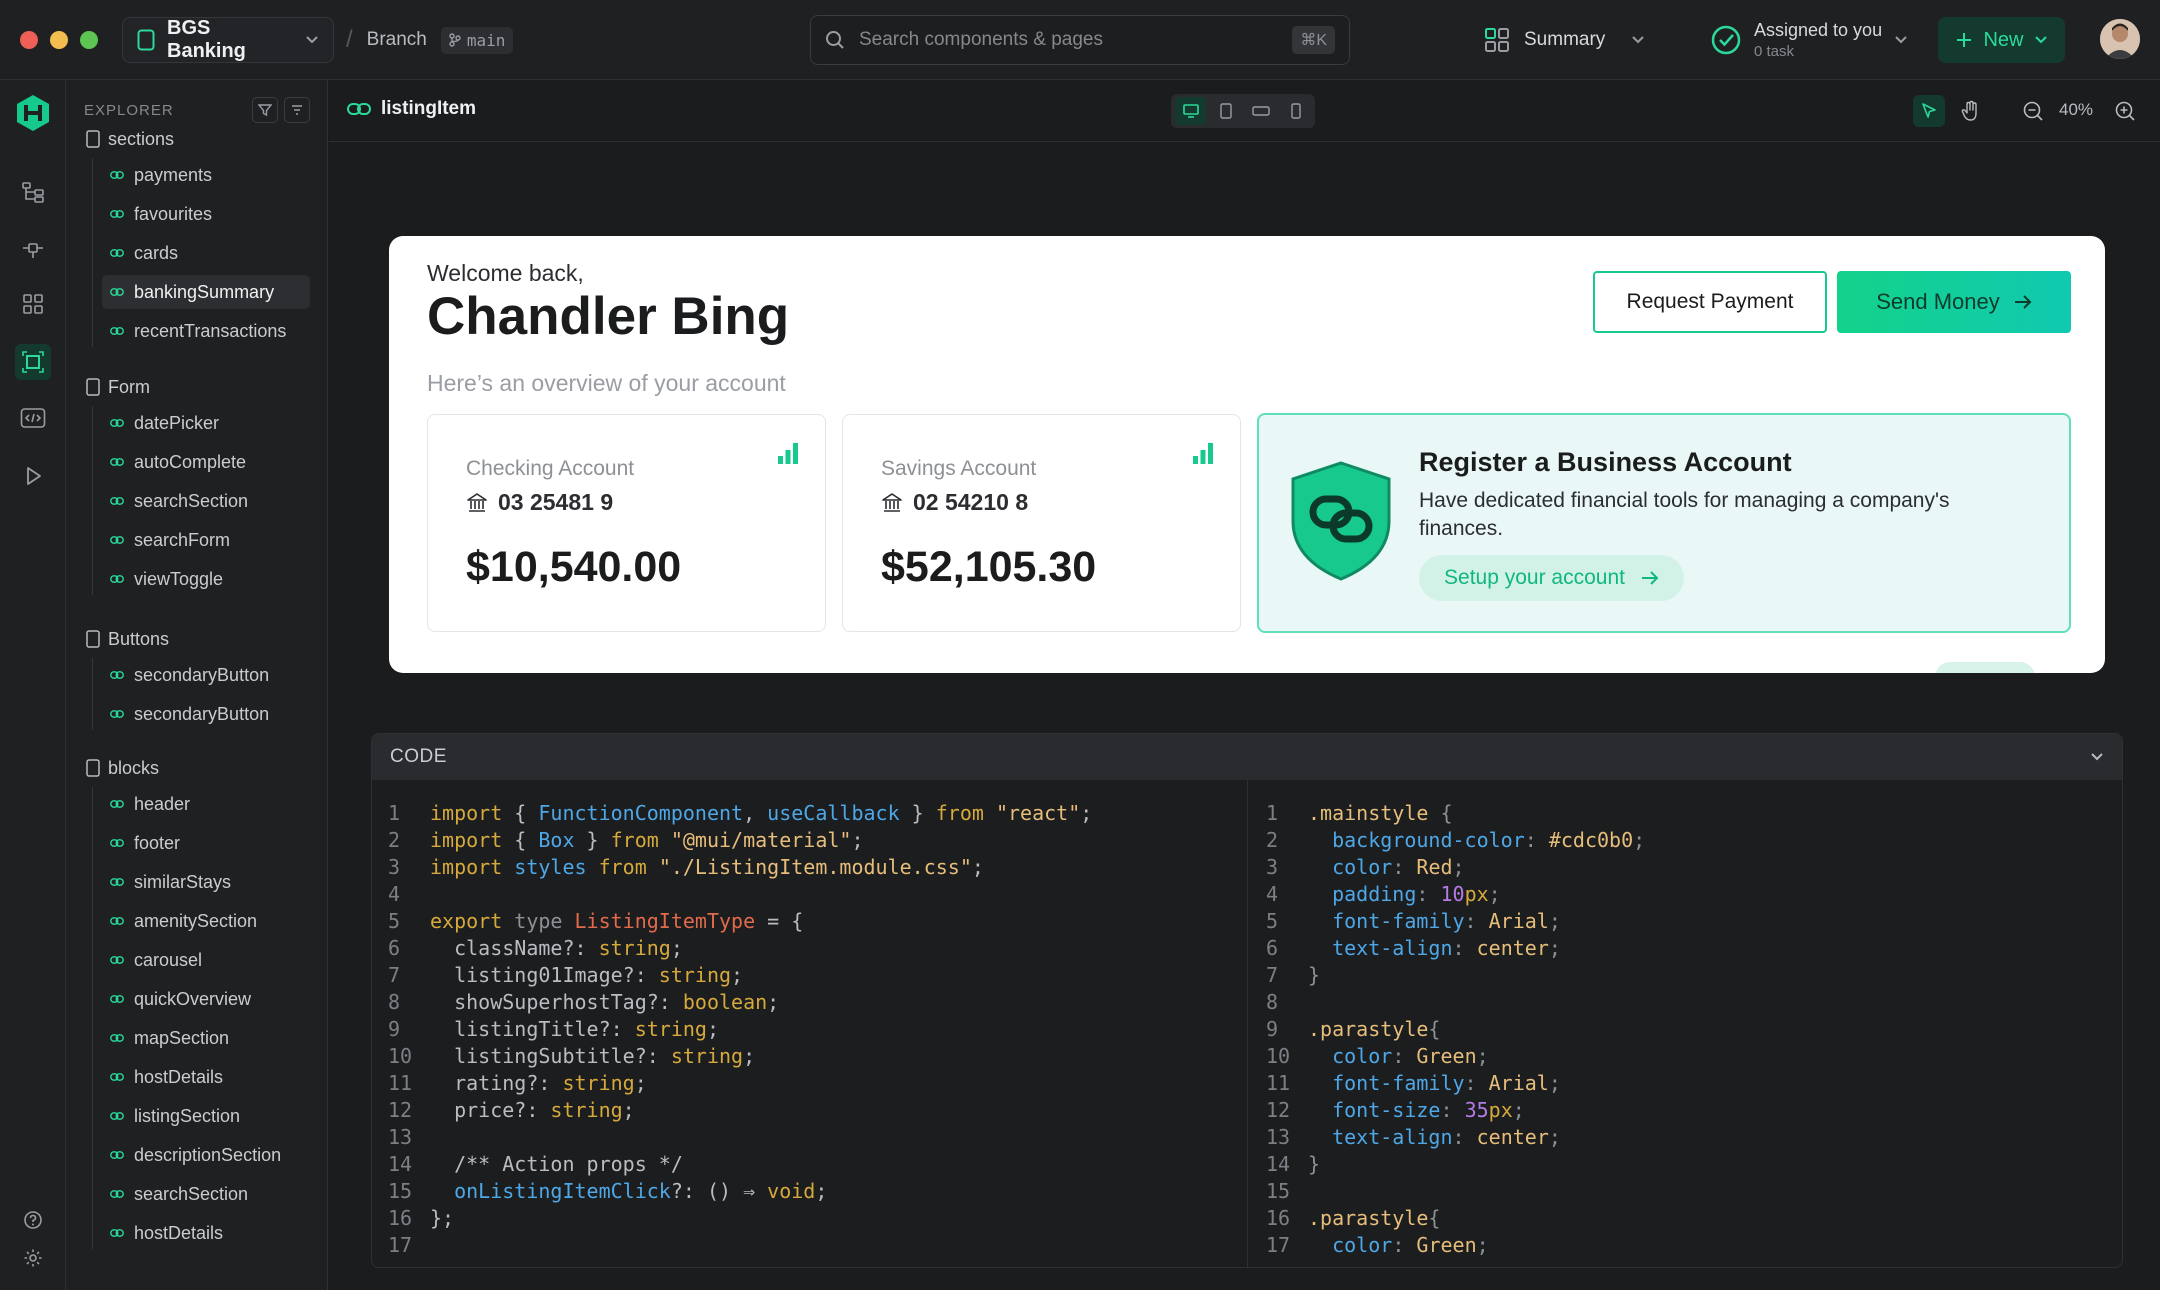  What do you see at coordinates (206, 579) in the screenshot?
I see `tree-item-viewtoggle: viewToggle` at bounding box center [206, 579].